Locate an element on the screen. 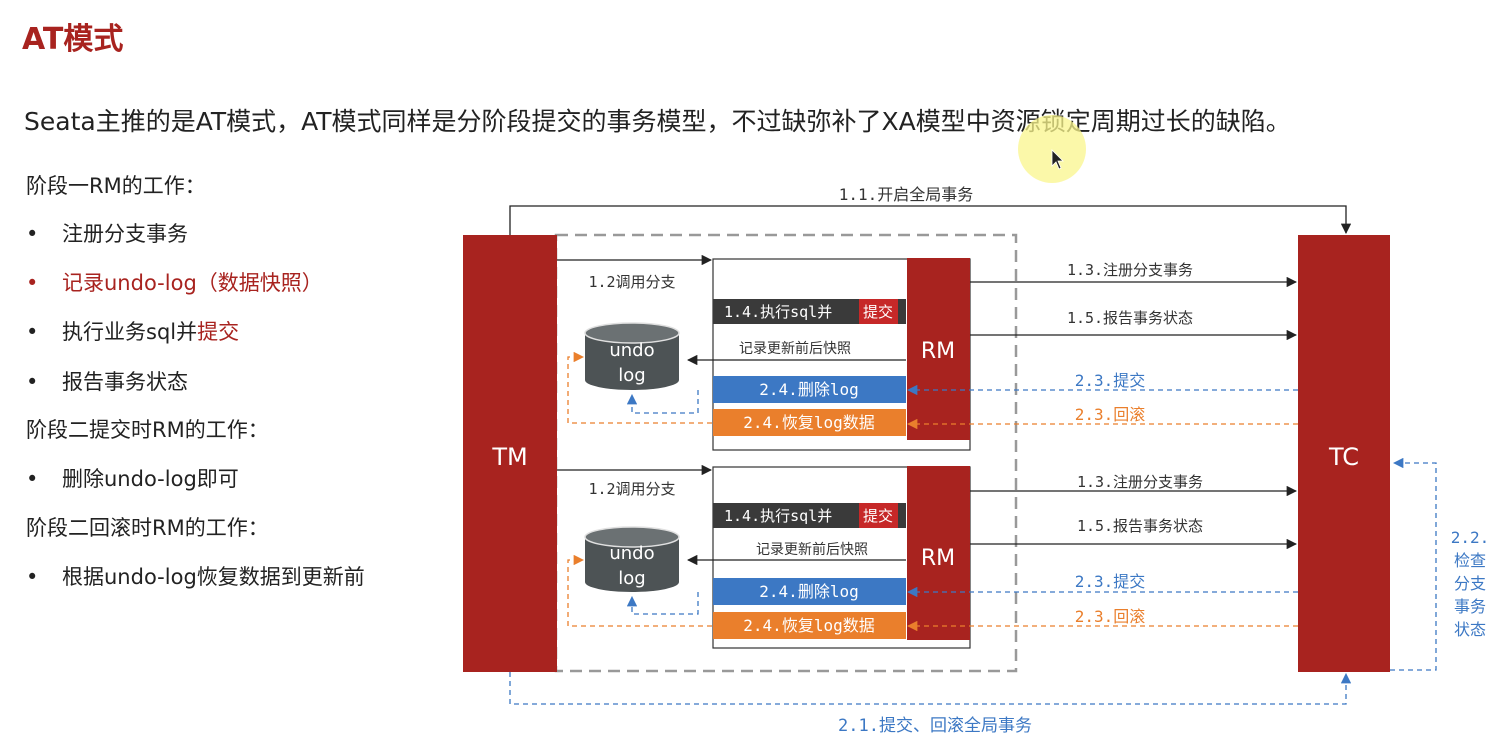  tm-label: TM is located at coordinates (509, 457).